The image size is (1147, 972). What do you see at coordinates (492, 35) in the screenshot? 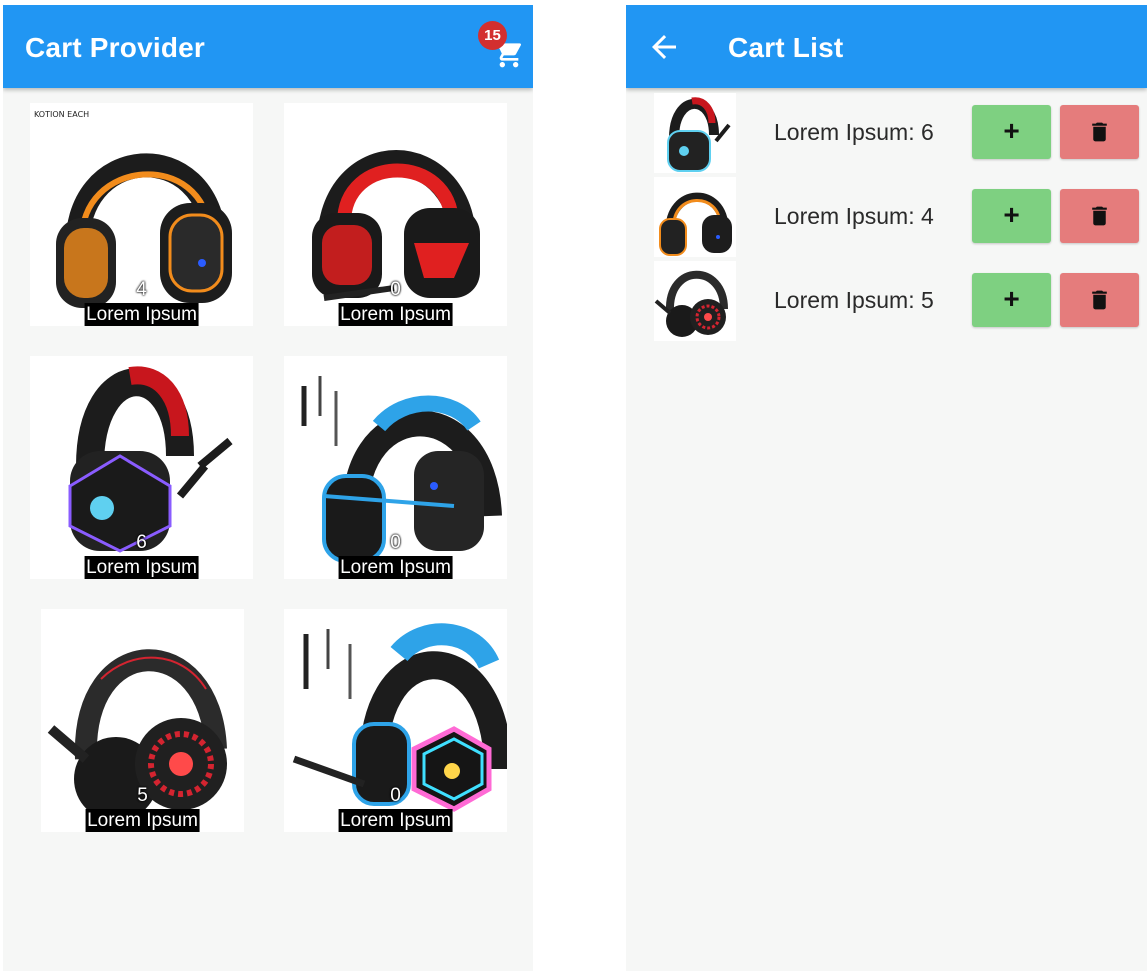
I see `cart-count-badge: 15` at bounding box center [492, 35].